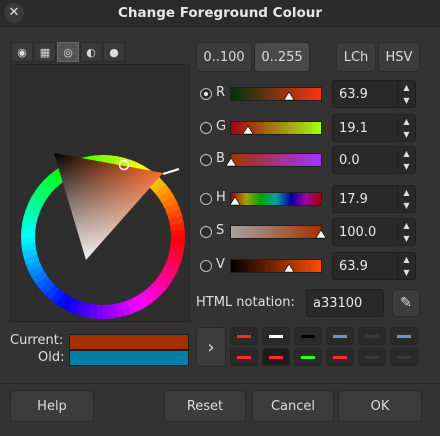  I want to click on separator, so click(220, 383).